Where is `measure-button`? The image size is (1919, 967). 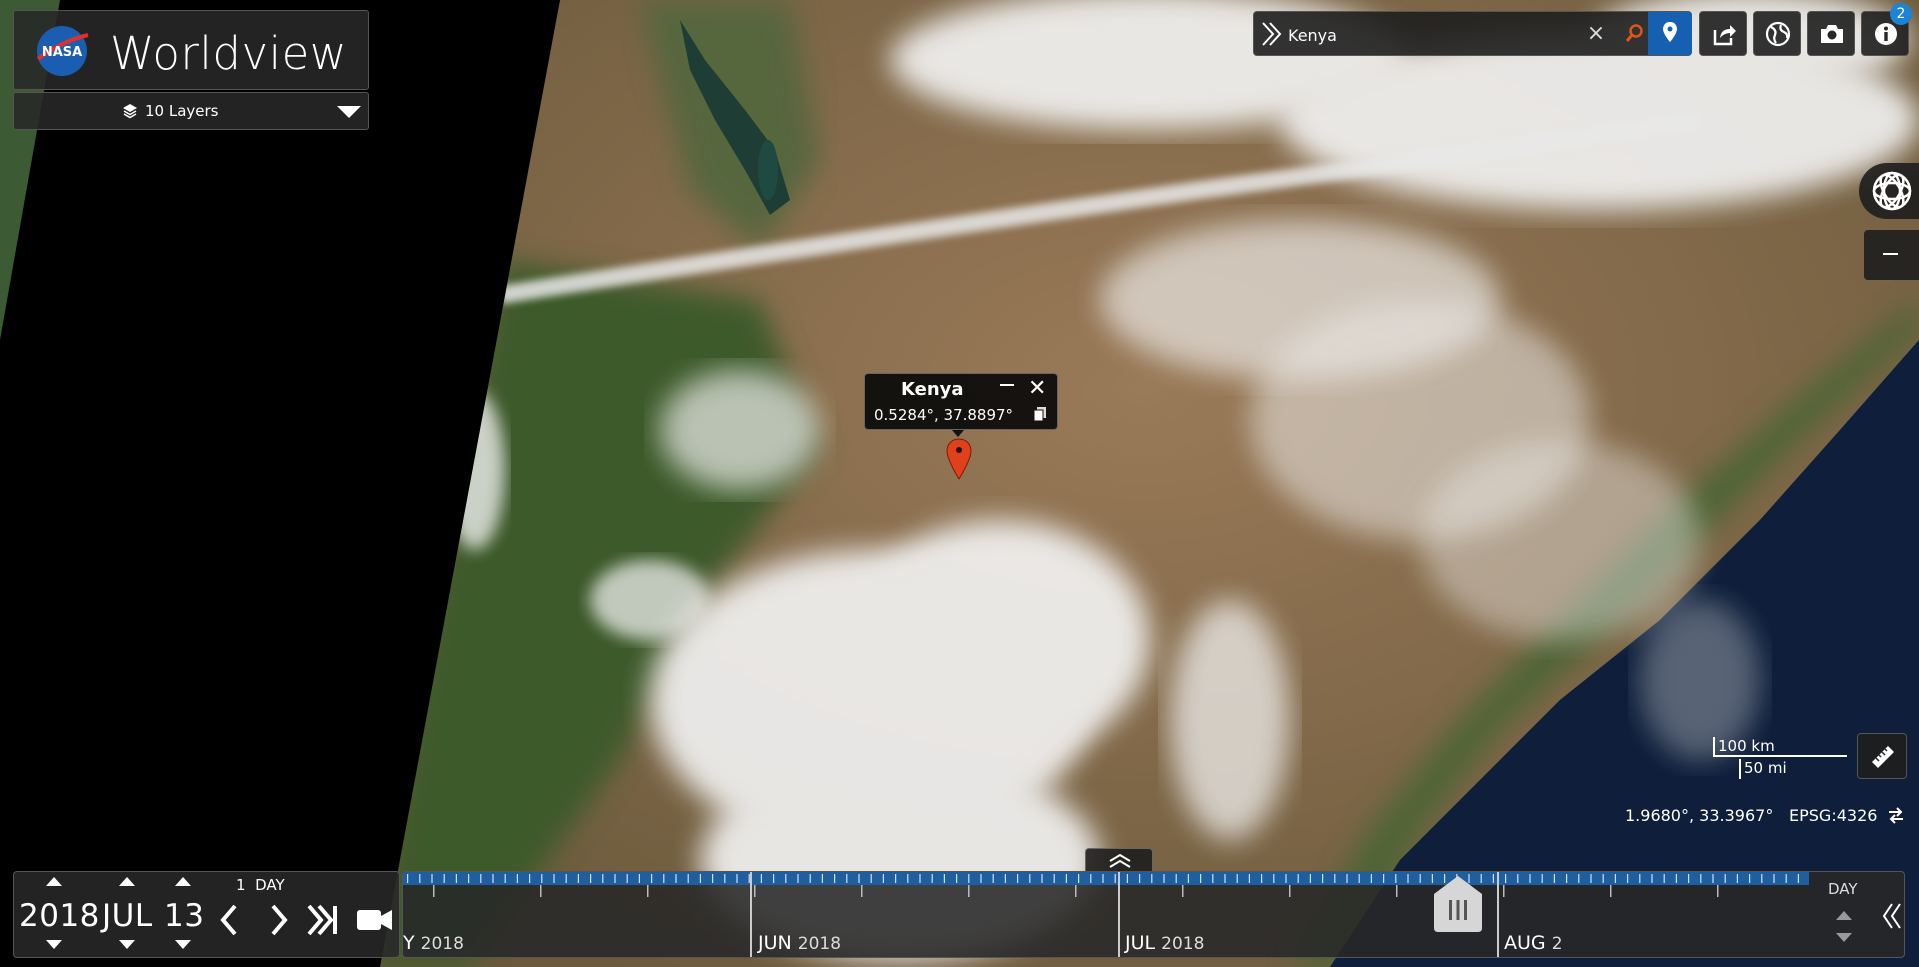
measure-button is located at coordinates (1882, 756).